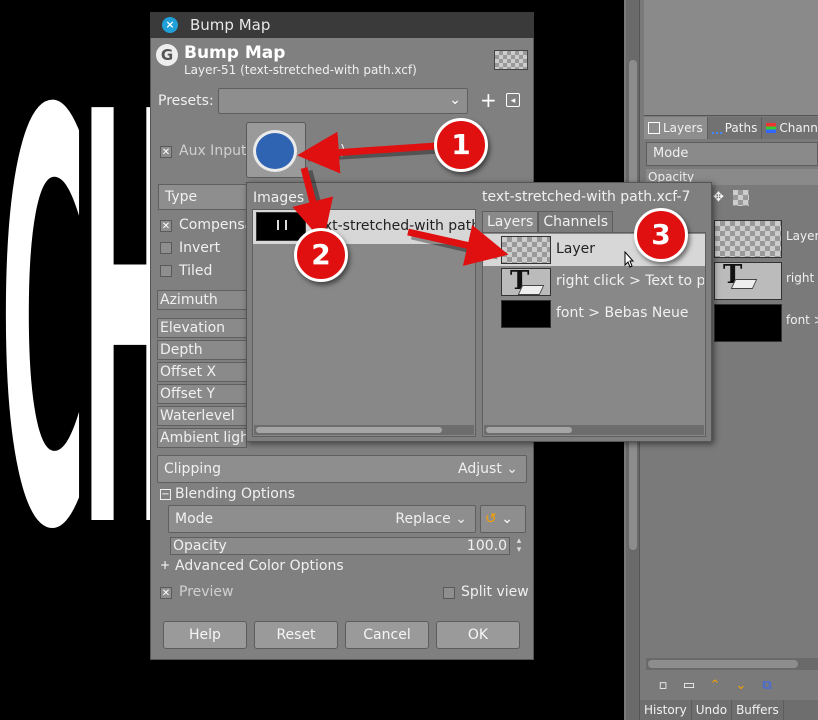 This screenshot has height=720, width=818. What do you see at coordinates (296, 635) in the screenshot?
I see `reset-button: Reset` at bounding box center [296, 635].